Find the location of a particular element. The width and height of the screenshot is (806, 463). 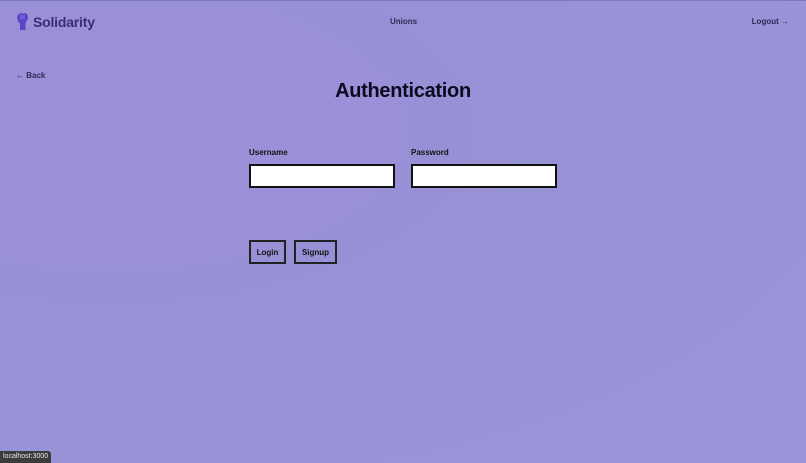

app-name: Solidarity is located at coordinates (64, 21).